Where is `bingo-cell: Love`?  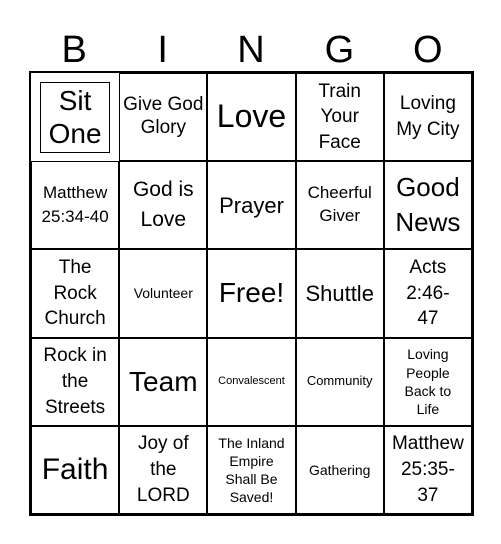
bingo-cell: Love is located at coordinates (251, 117).